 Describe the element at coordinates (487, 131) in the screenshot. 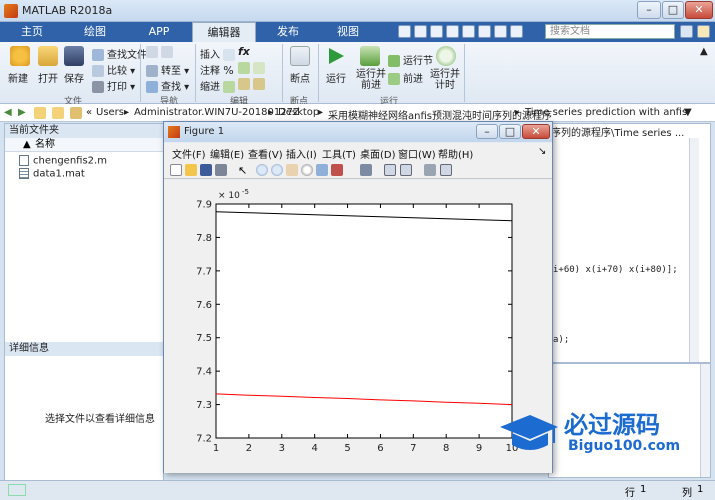

I see `figure-minimize-button: –` at that location.